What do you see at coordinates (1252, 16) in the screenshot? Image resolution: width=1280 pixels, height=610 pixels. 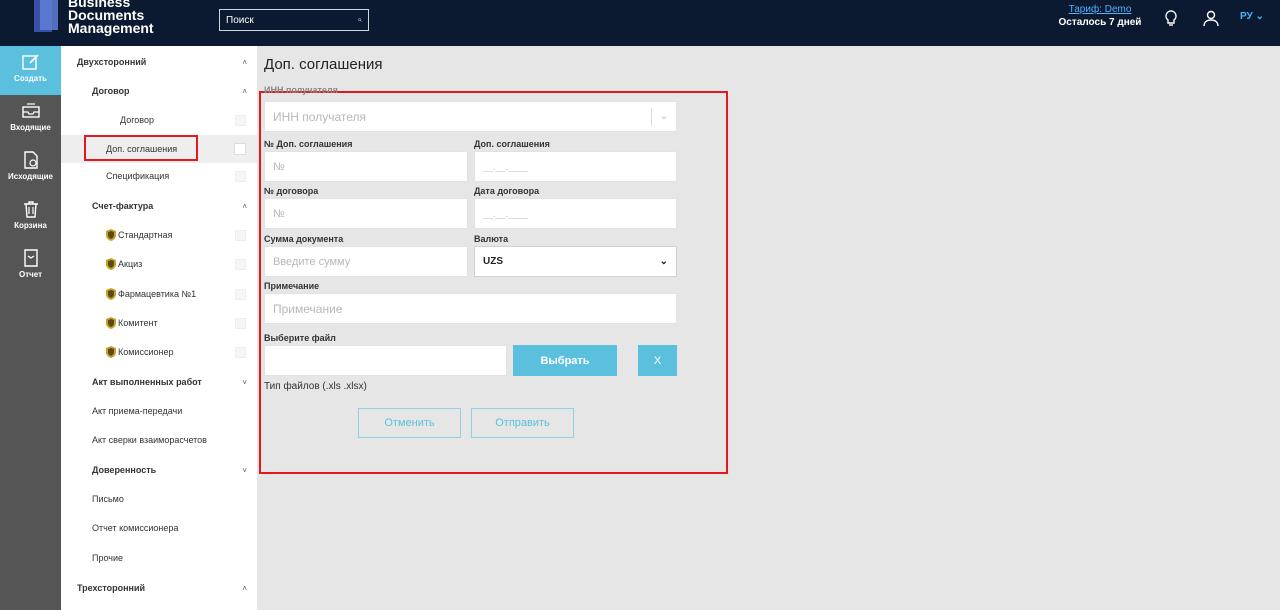 I see `language-switcher: РУ ⌄` at bounding box center [1252, 16].